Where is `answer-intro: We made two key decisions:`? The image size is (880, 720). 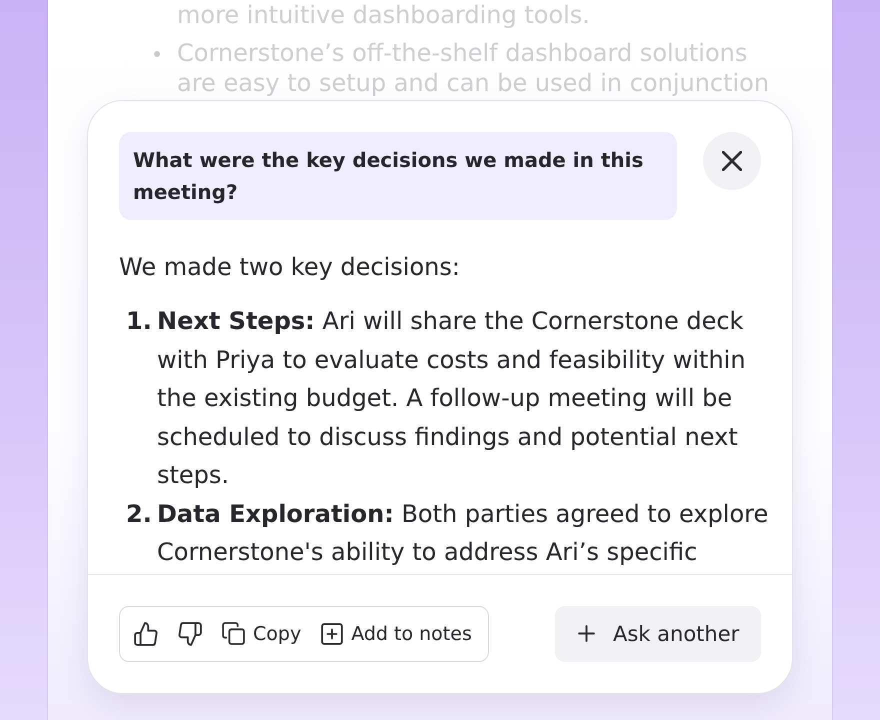 answer-intro: We made two key decisions: is located at coordinates (290, 267).